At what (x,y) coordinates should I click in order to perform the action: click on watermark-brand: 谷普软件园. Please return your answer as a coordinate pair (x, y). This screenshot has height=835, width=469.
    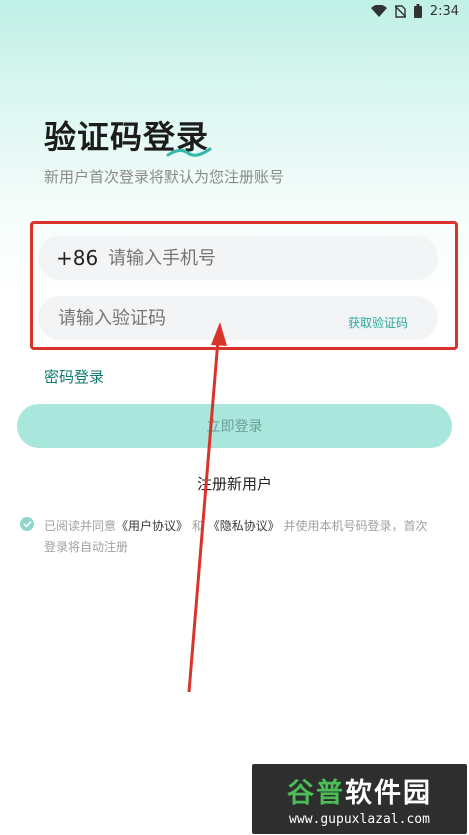
    Looking at the image, I should click on (359, 790).